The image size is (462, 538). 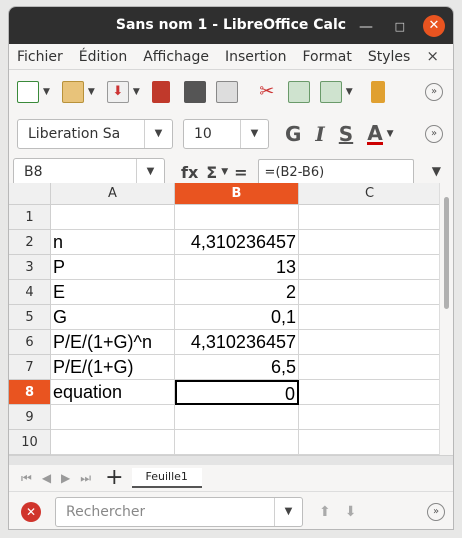 What do you see at coordinates (211, 172) in the screenshot?
I see `sum-button: Σ` at bounding box center [211, 172].